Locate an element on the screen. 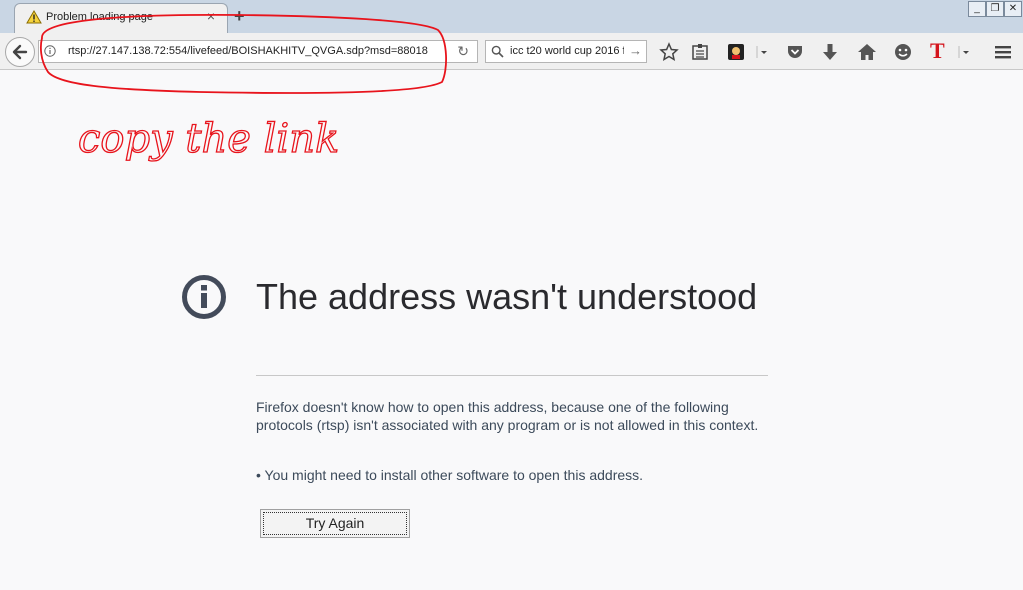  search-input: icc t20 world cup 2016 fixtures is located at coordinates (567, 51).